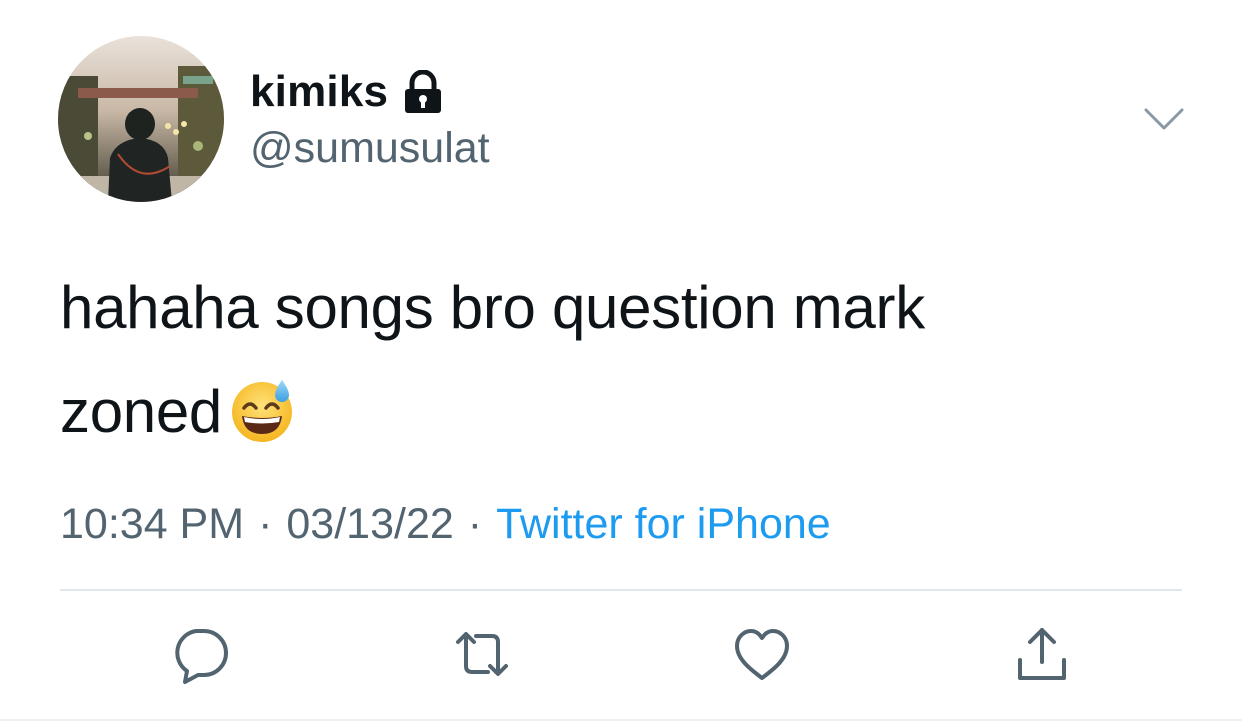  What do you see at coordinates (423, 91) in the screenshot?
I see `lock-icon` at bounding box center [423, 91].